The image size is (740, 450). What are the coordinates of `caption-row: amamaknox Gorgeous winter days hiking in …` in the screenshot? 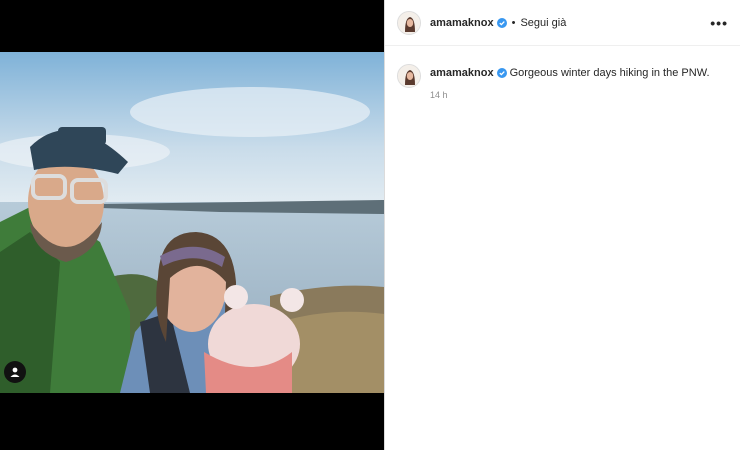 It's located at (562, 73).